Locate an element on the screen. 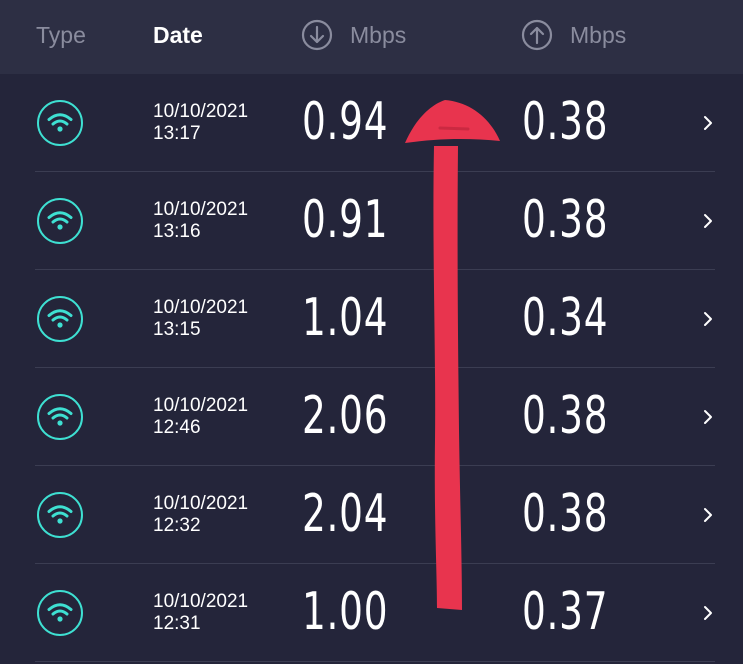 The image size is (743, 664). table-row: 10/10/2021 13:15 1.04 0.34 is located at coordinates (371, 319).